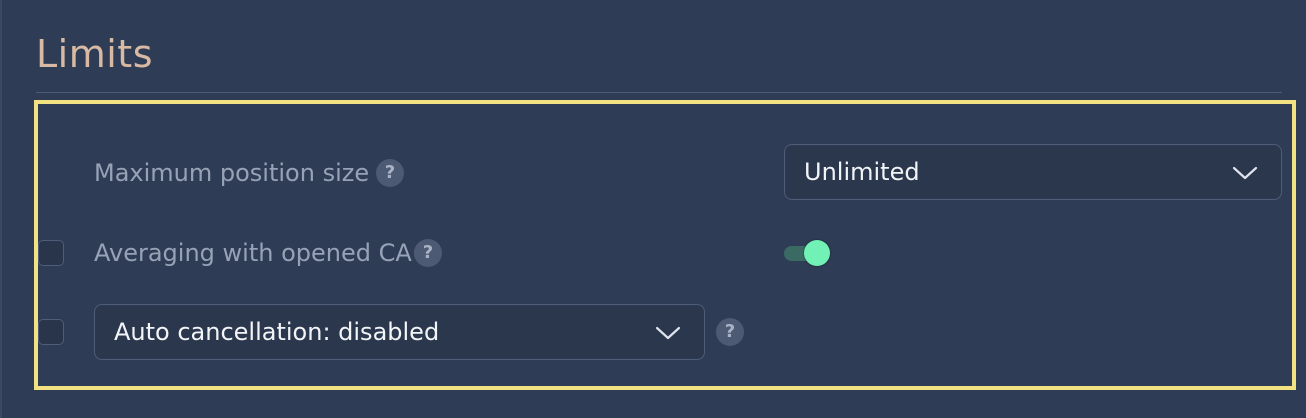 The height and width of the screenshot is (418, 1306). Describe the element at coordinates (428, 253) in the screenshot. I see `averaging-help-icon: ?` at that location.